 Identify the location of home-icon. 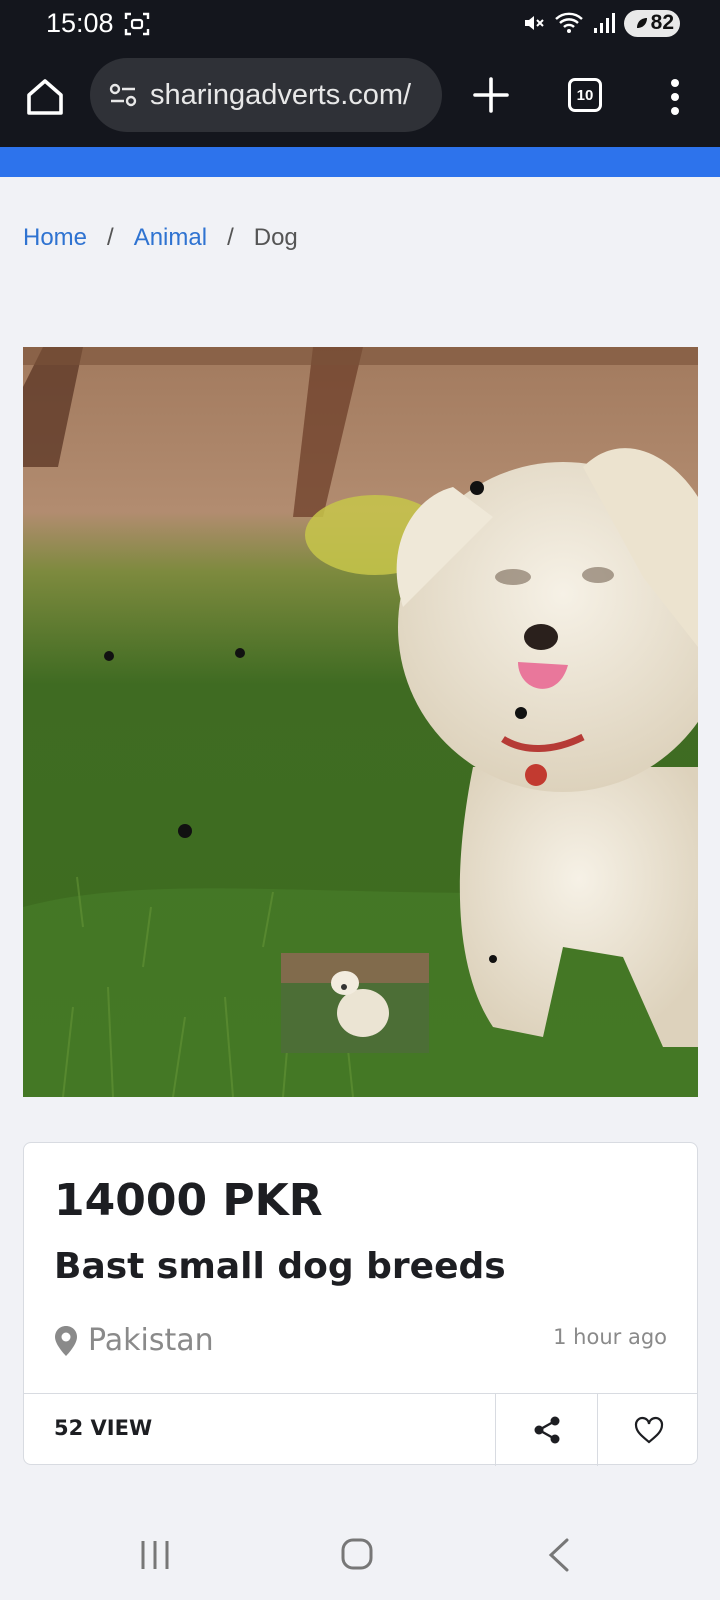
(45, 97).